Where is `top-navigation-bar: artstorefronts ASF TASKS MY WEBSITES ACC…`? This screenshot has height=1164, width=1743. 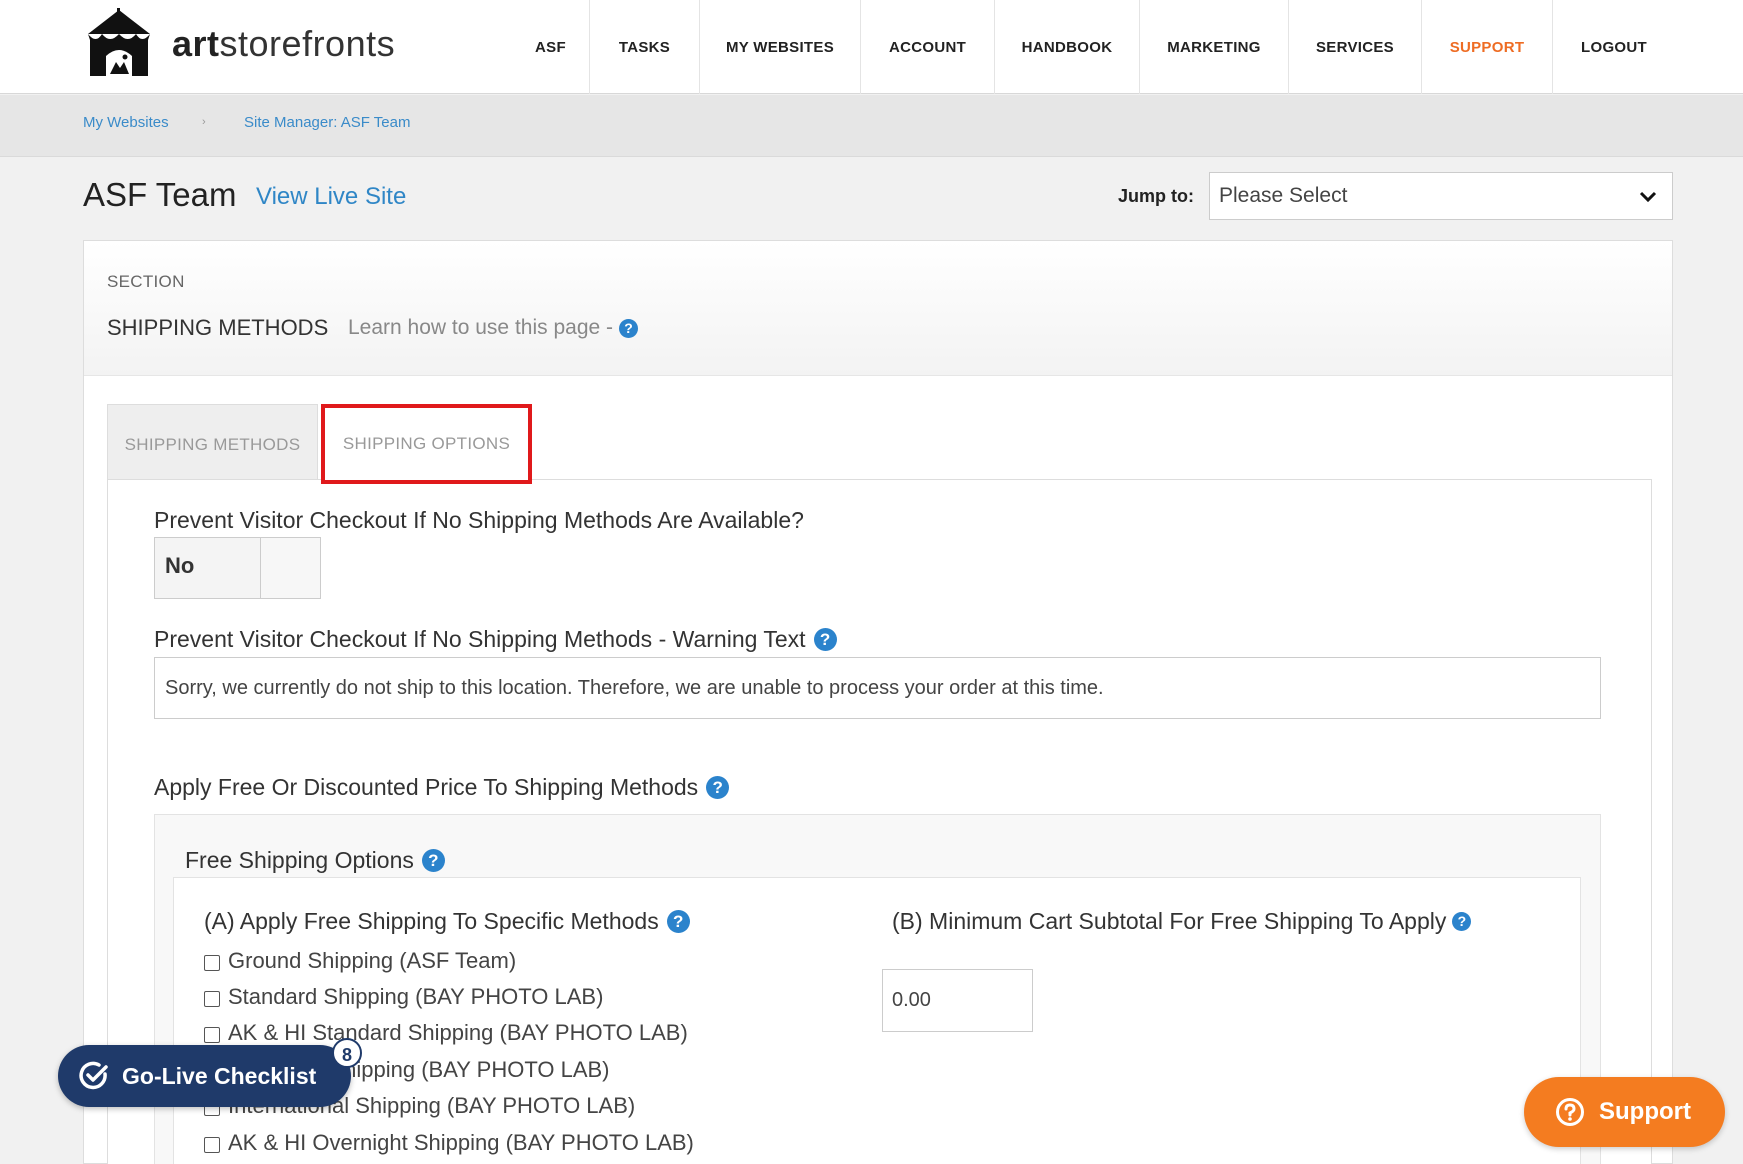
top-navigation-bar: artstorefronts ASF TASKS MY WEBSITES ACC… is located at coordinates (871, 47).